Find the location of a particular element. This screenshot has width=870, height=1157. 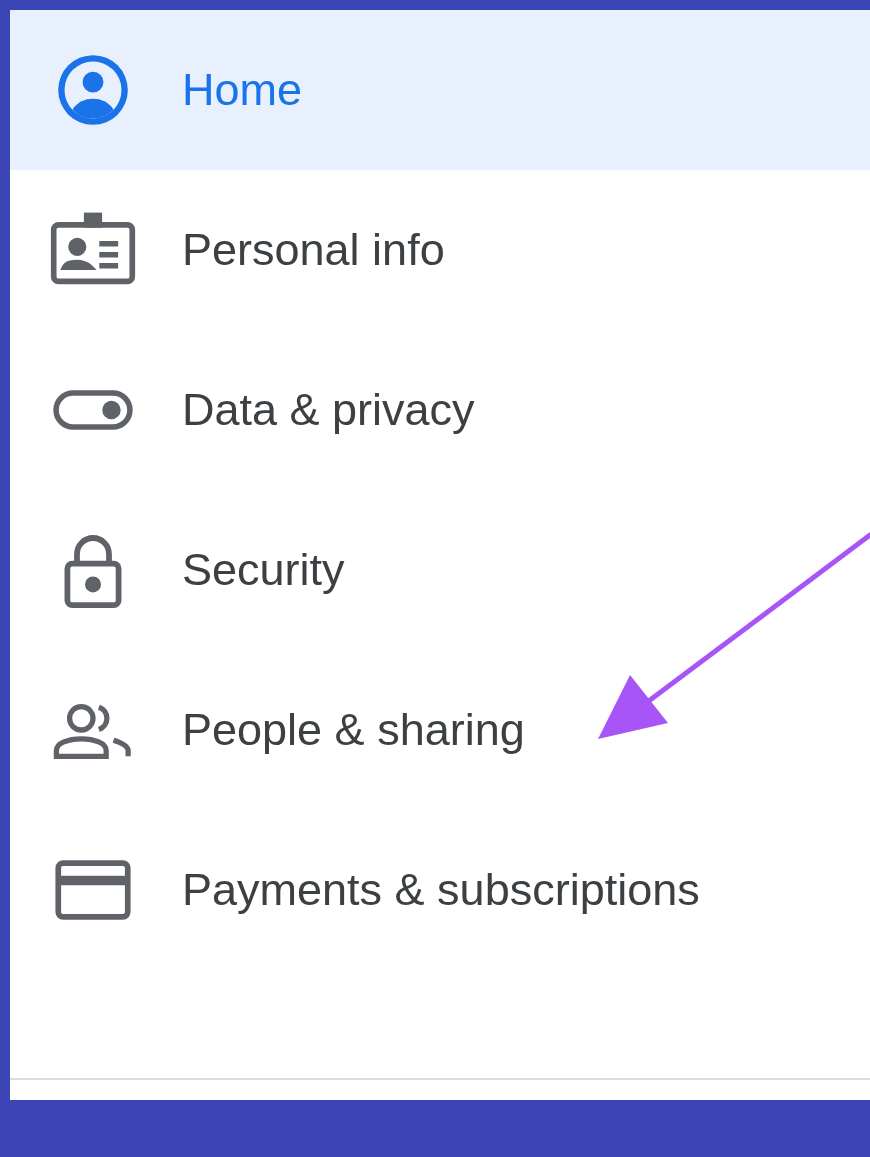

nav-item: People & sharing is located at coordinates (440, 730).